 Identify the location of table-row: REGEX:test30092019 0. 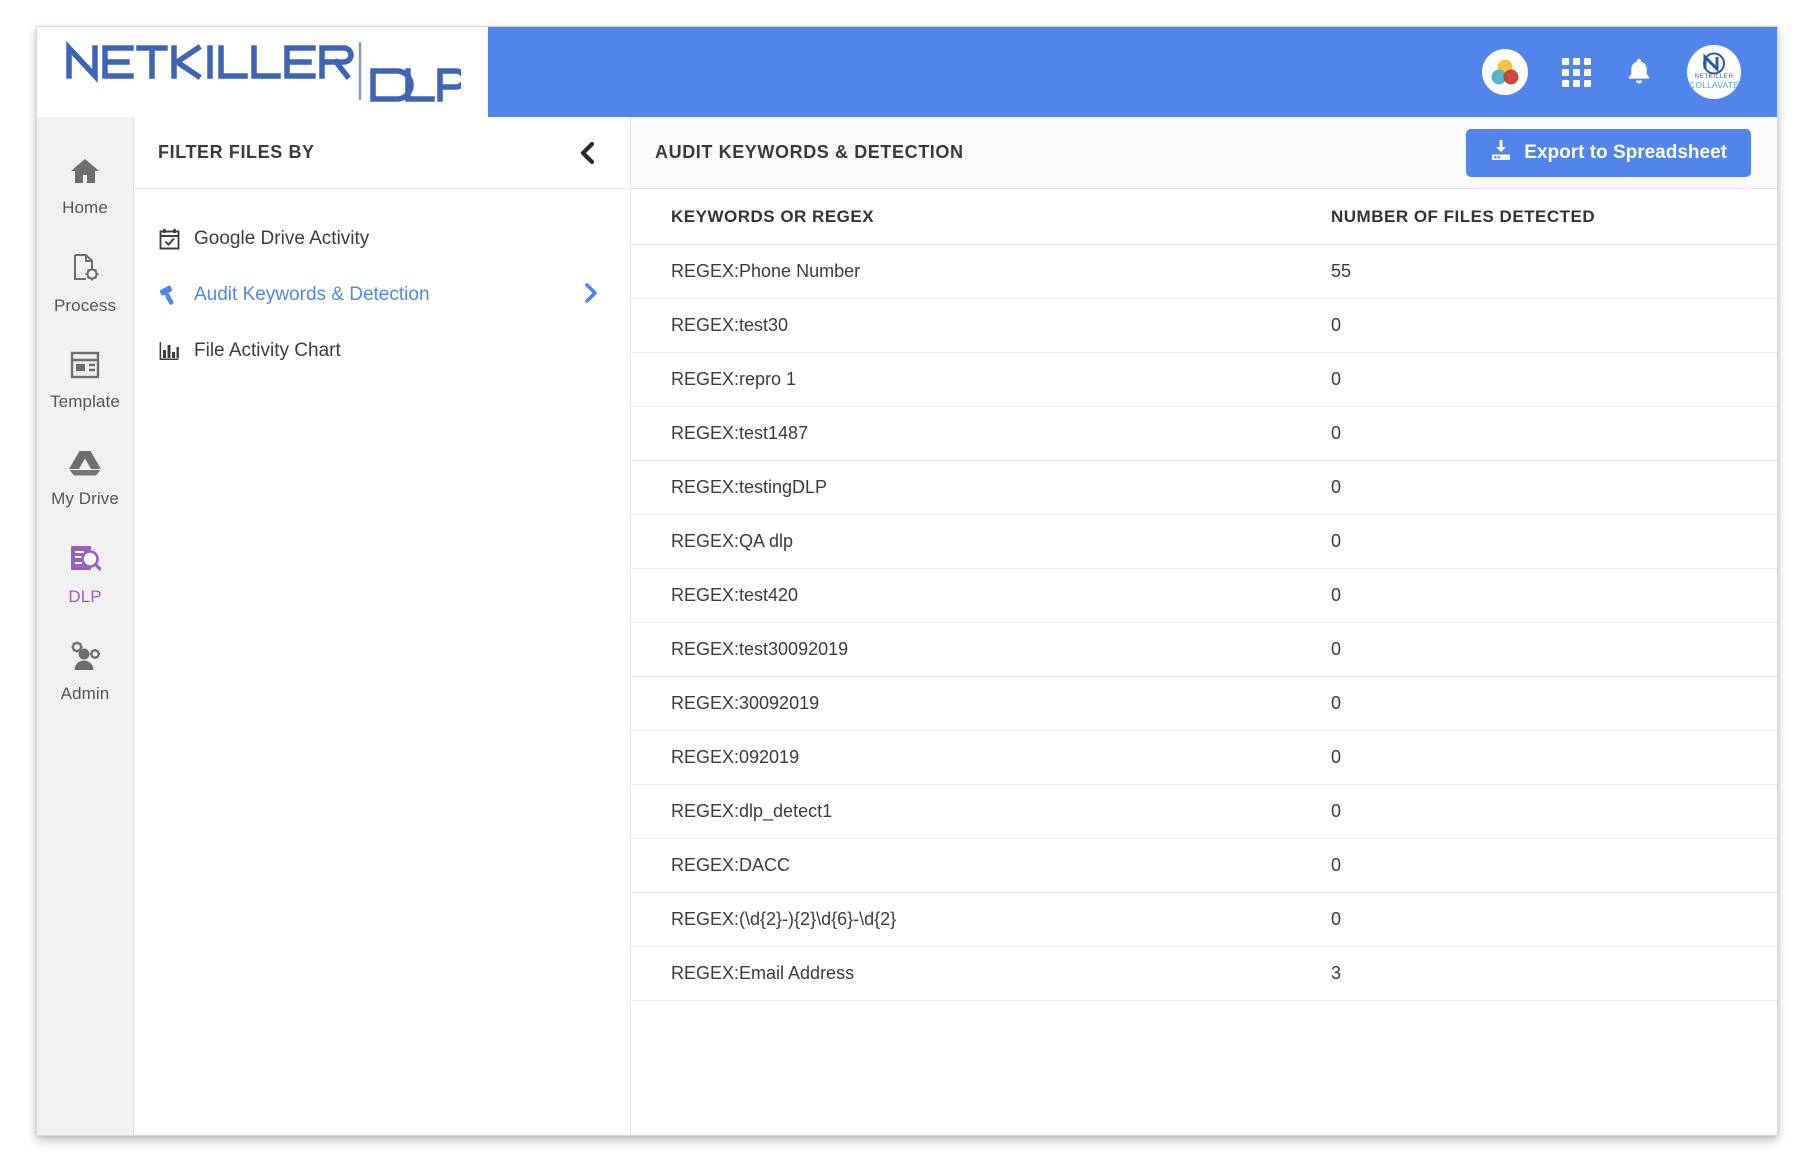
(1204, 650).